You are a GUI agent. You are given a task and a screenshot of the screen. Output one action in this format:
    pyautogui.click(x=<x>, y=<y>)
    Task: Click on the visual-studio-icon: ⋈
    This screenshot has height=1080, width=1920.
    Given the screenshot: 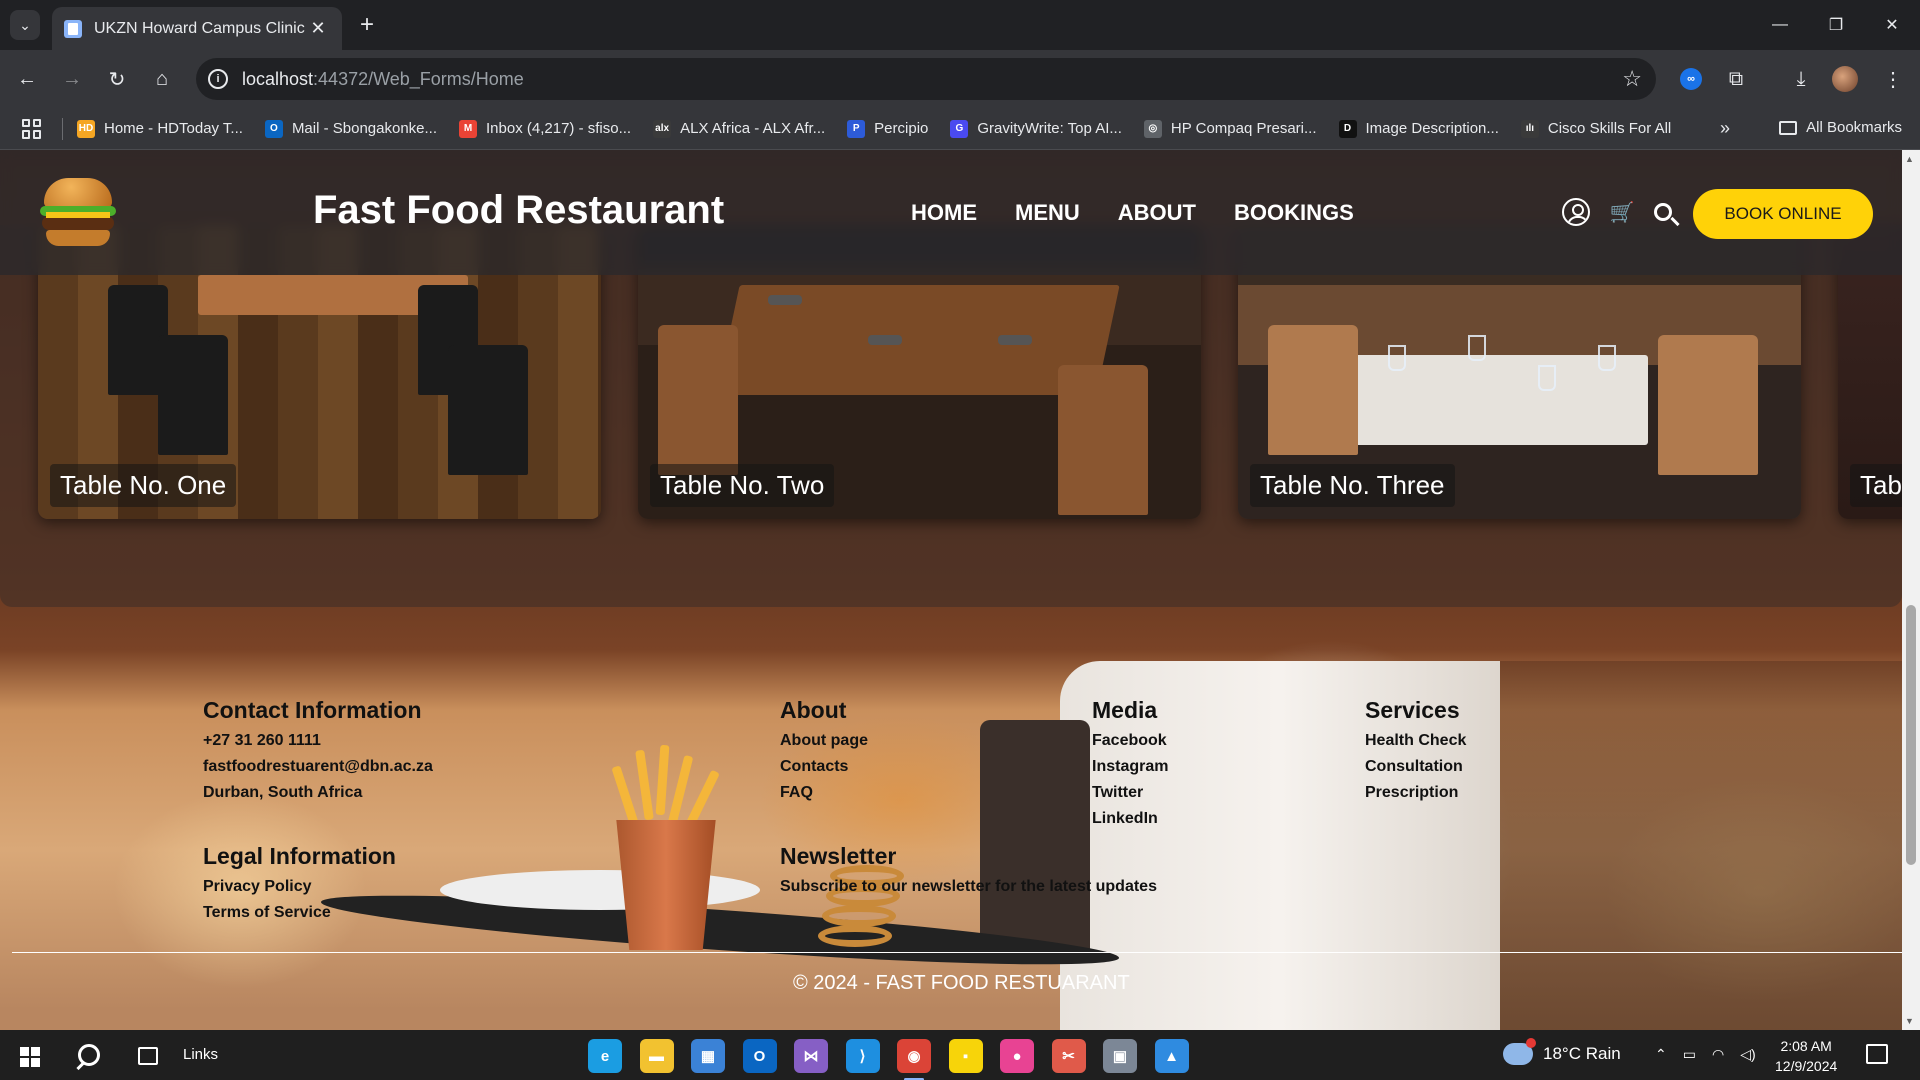 What is the action you would take?
    pyautogui.click(x=811, y=1056)
    